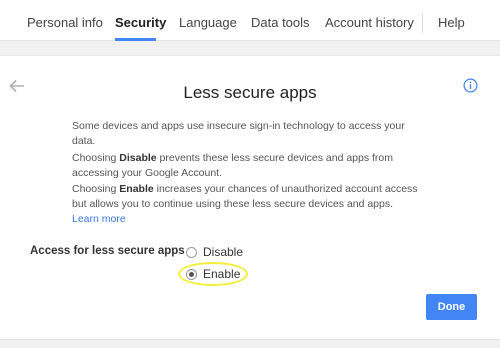 This screenshot has height=348, width=500. I want to click on learn-more-link: Learn more, so click(99, 219).